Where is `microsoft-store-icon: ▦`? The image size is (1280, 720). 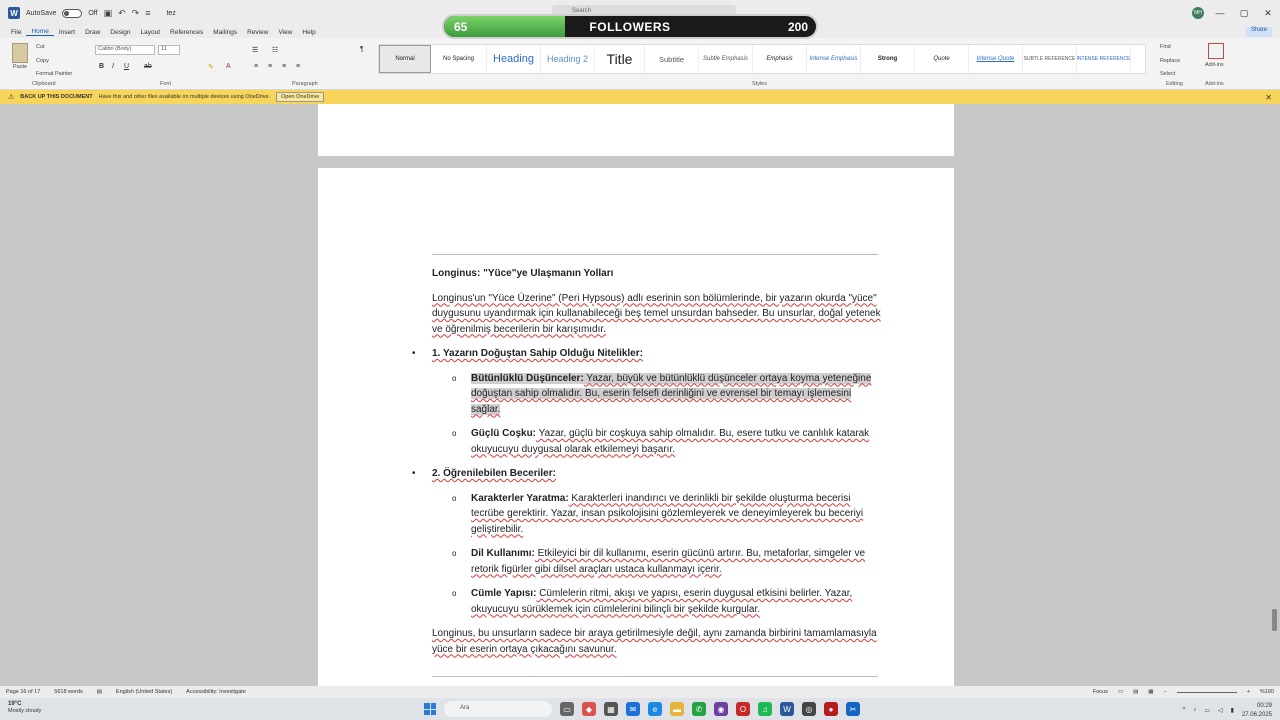
microsoft-store-icon: ▦ is located at coordinates (611, 709).